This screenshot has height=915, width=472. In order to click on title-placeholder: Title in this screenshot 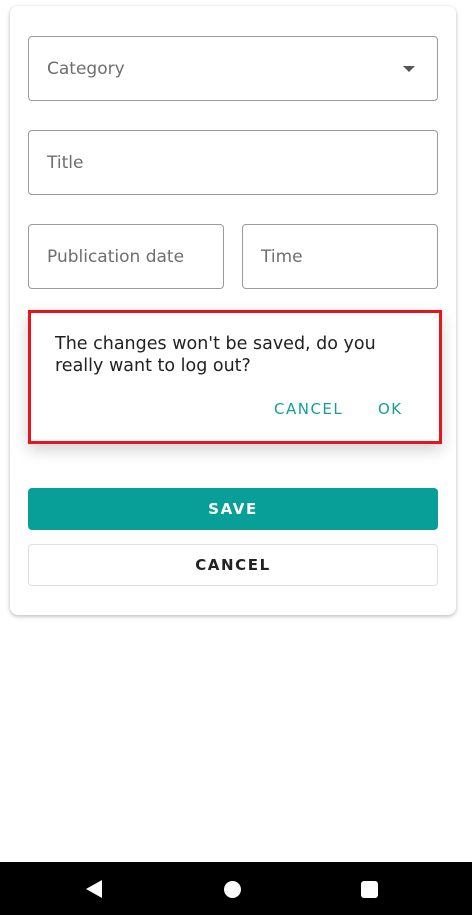, I will do `click(65, 162)`.